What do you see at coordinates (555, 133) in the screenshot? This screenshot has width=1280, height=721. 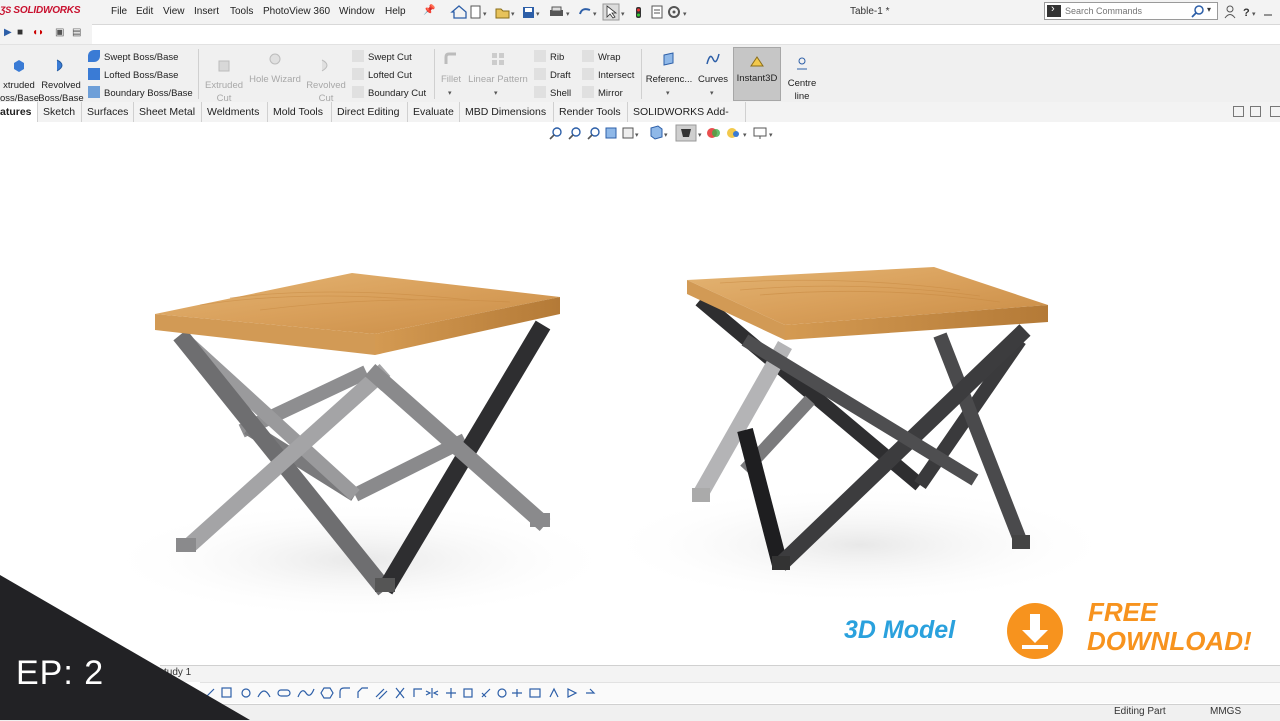 I see `zoom-to-fit-icon` at bounding box center [555, 133].